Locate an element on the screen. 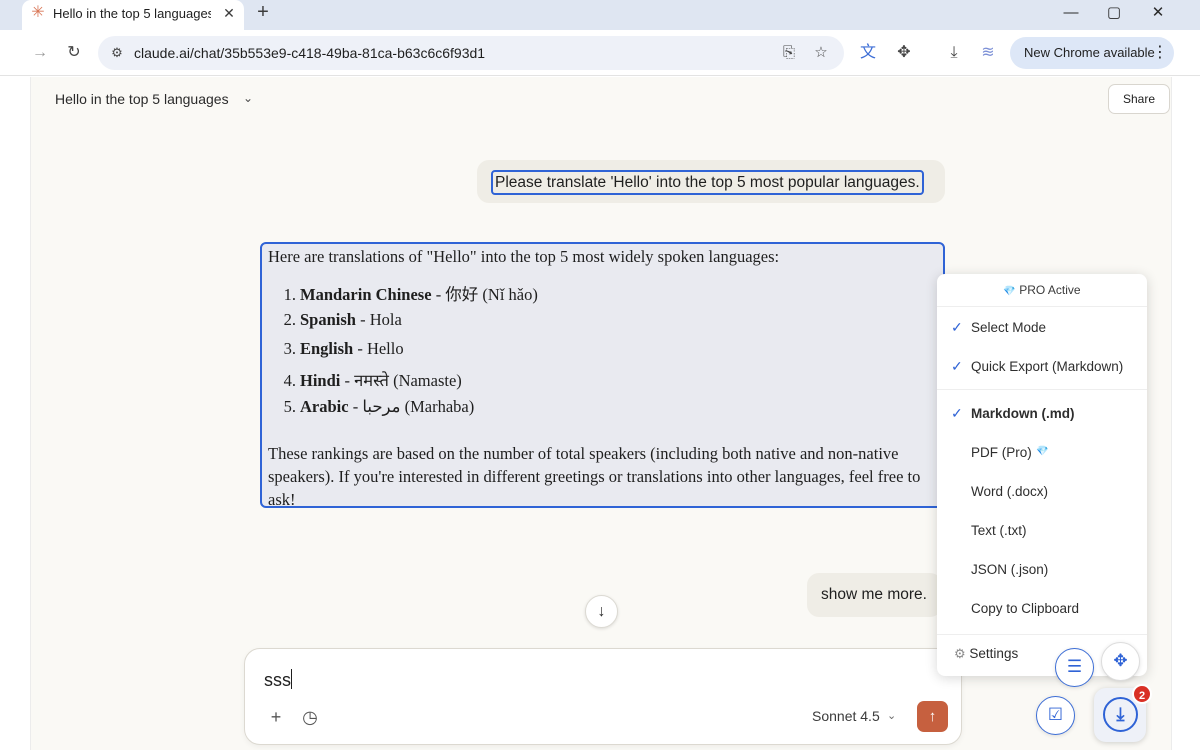 The image size is (1200, 750). text-caret is located at coordinates (291, 679).